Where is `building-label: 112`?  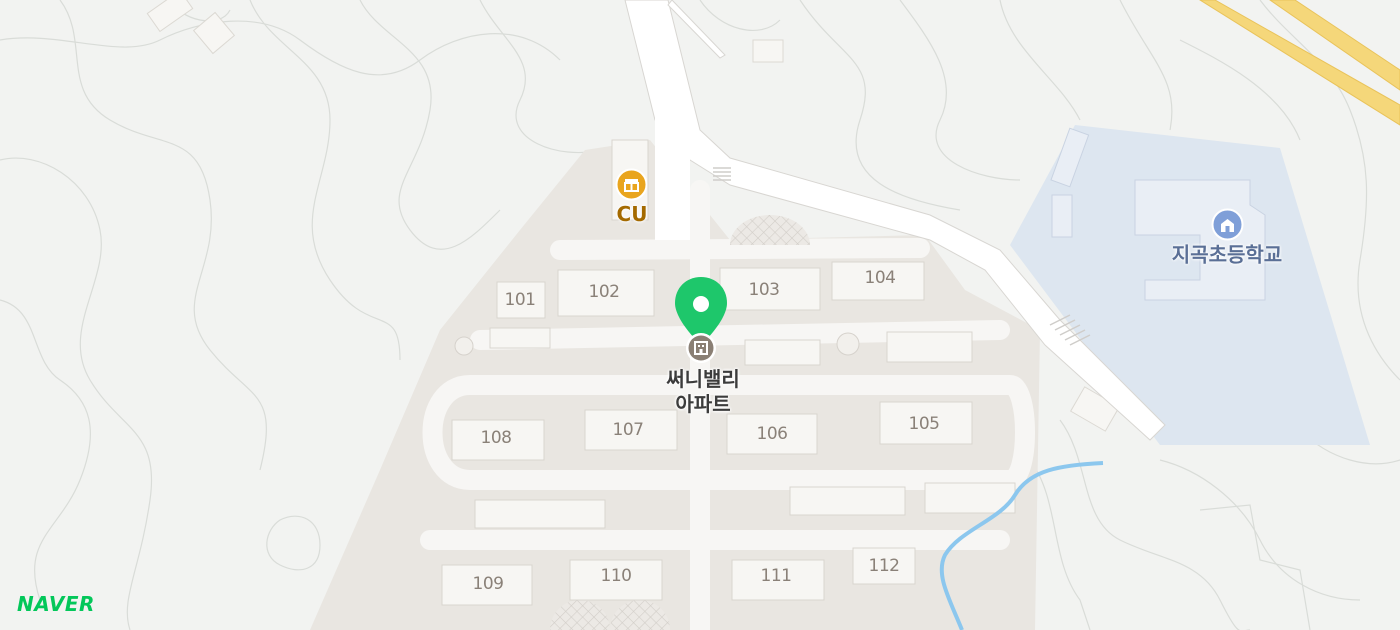
building-label: 112 is located at coordinates (884, 566).